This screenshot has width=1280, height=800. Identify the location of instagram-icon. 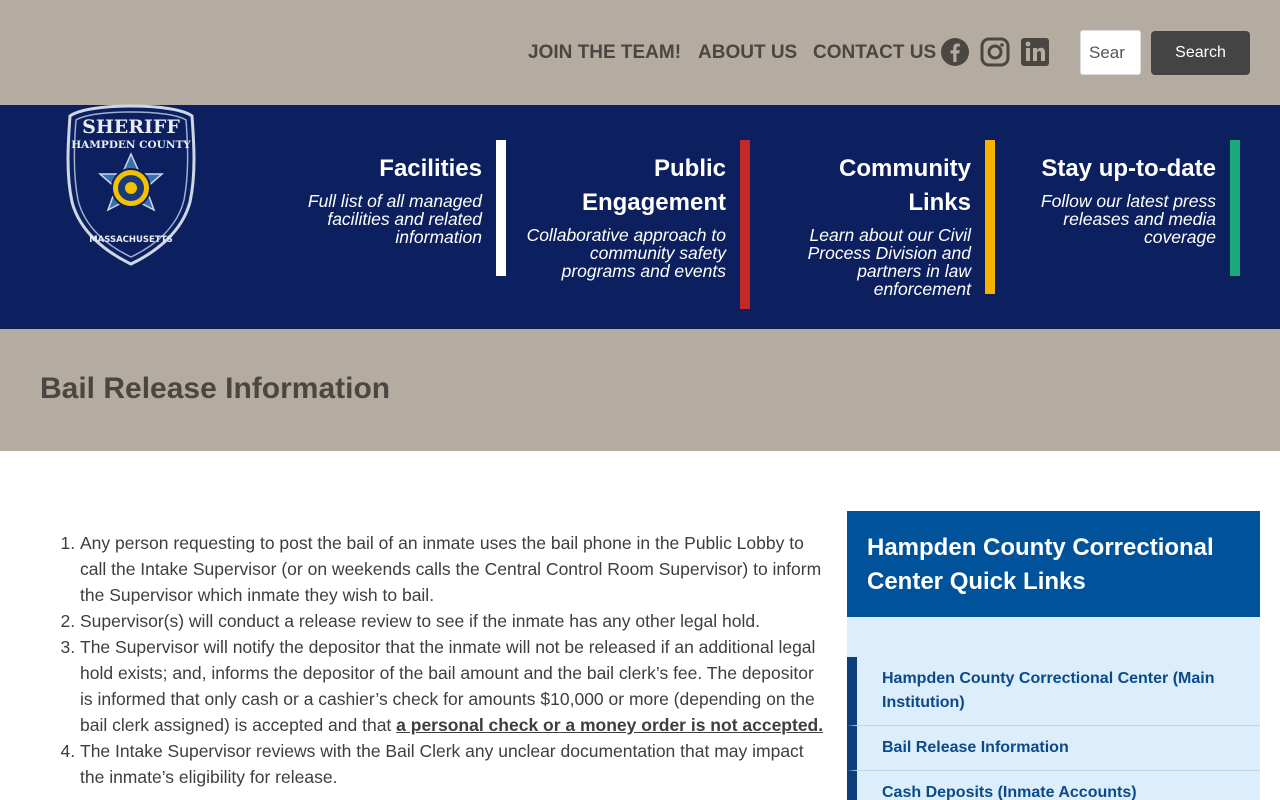
(995, 52).